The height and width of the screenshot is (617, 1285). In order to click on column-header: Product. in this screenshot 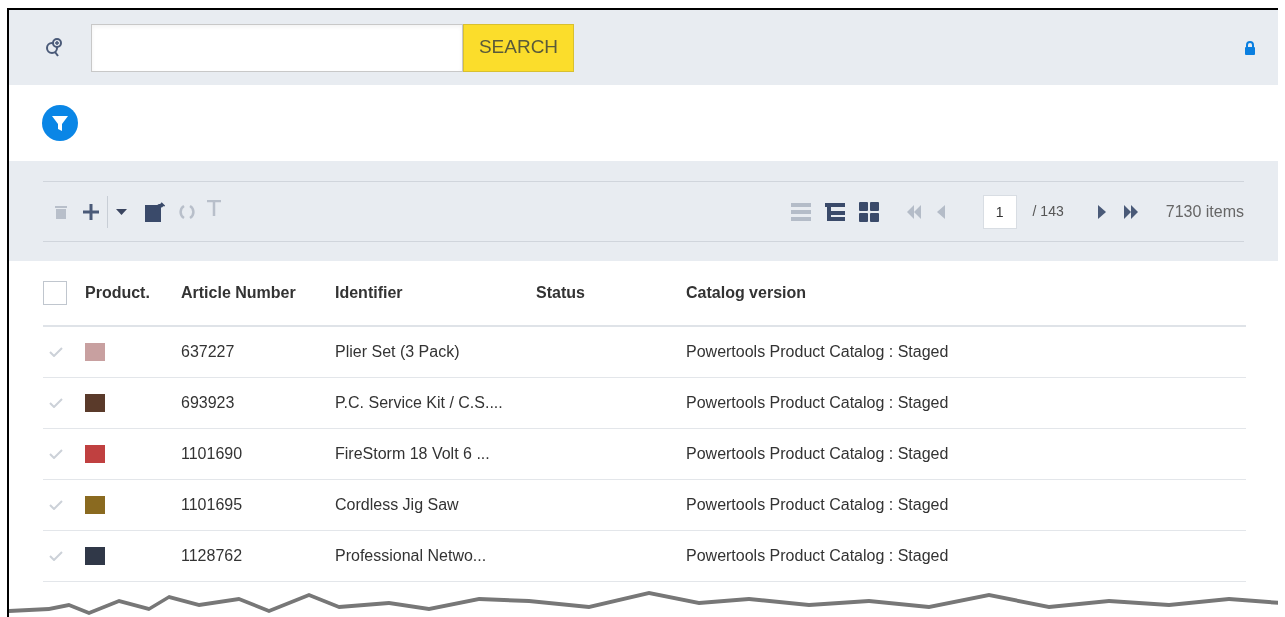, I will do `click(133, 293)`.